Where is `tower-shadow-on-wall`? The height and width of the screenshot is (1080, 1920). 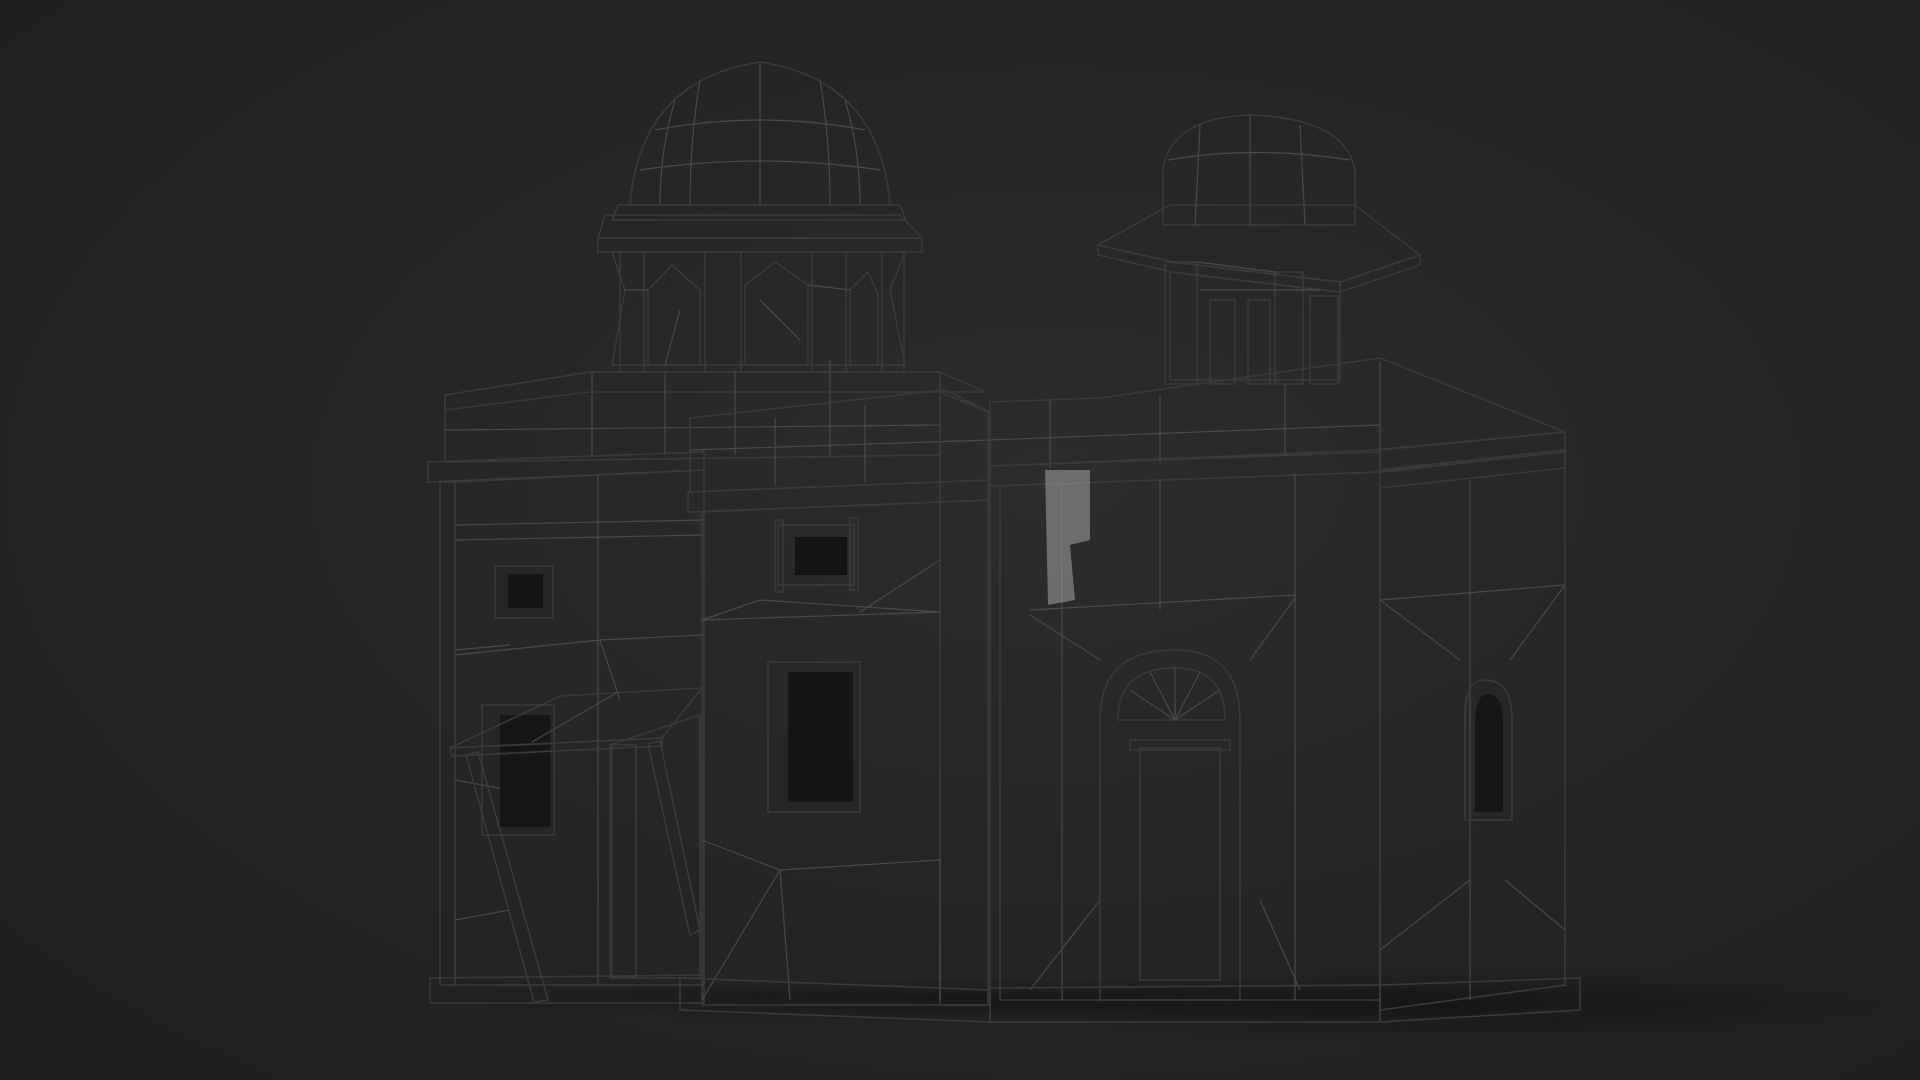
tower-shadow-on-wall is located at coordinates (1067, 537).